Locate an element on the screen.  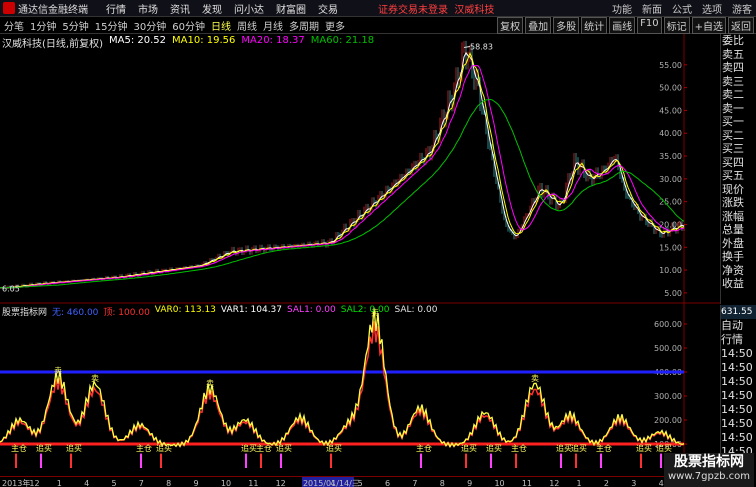
indicator-tick-label: 600.00 is located at coordinates (668, 324).